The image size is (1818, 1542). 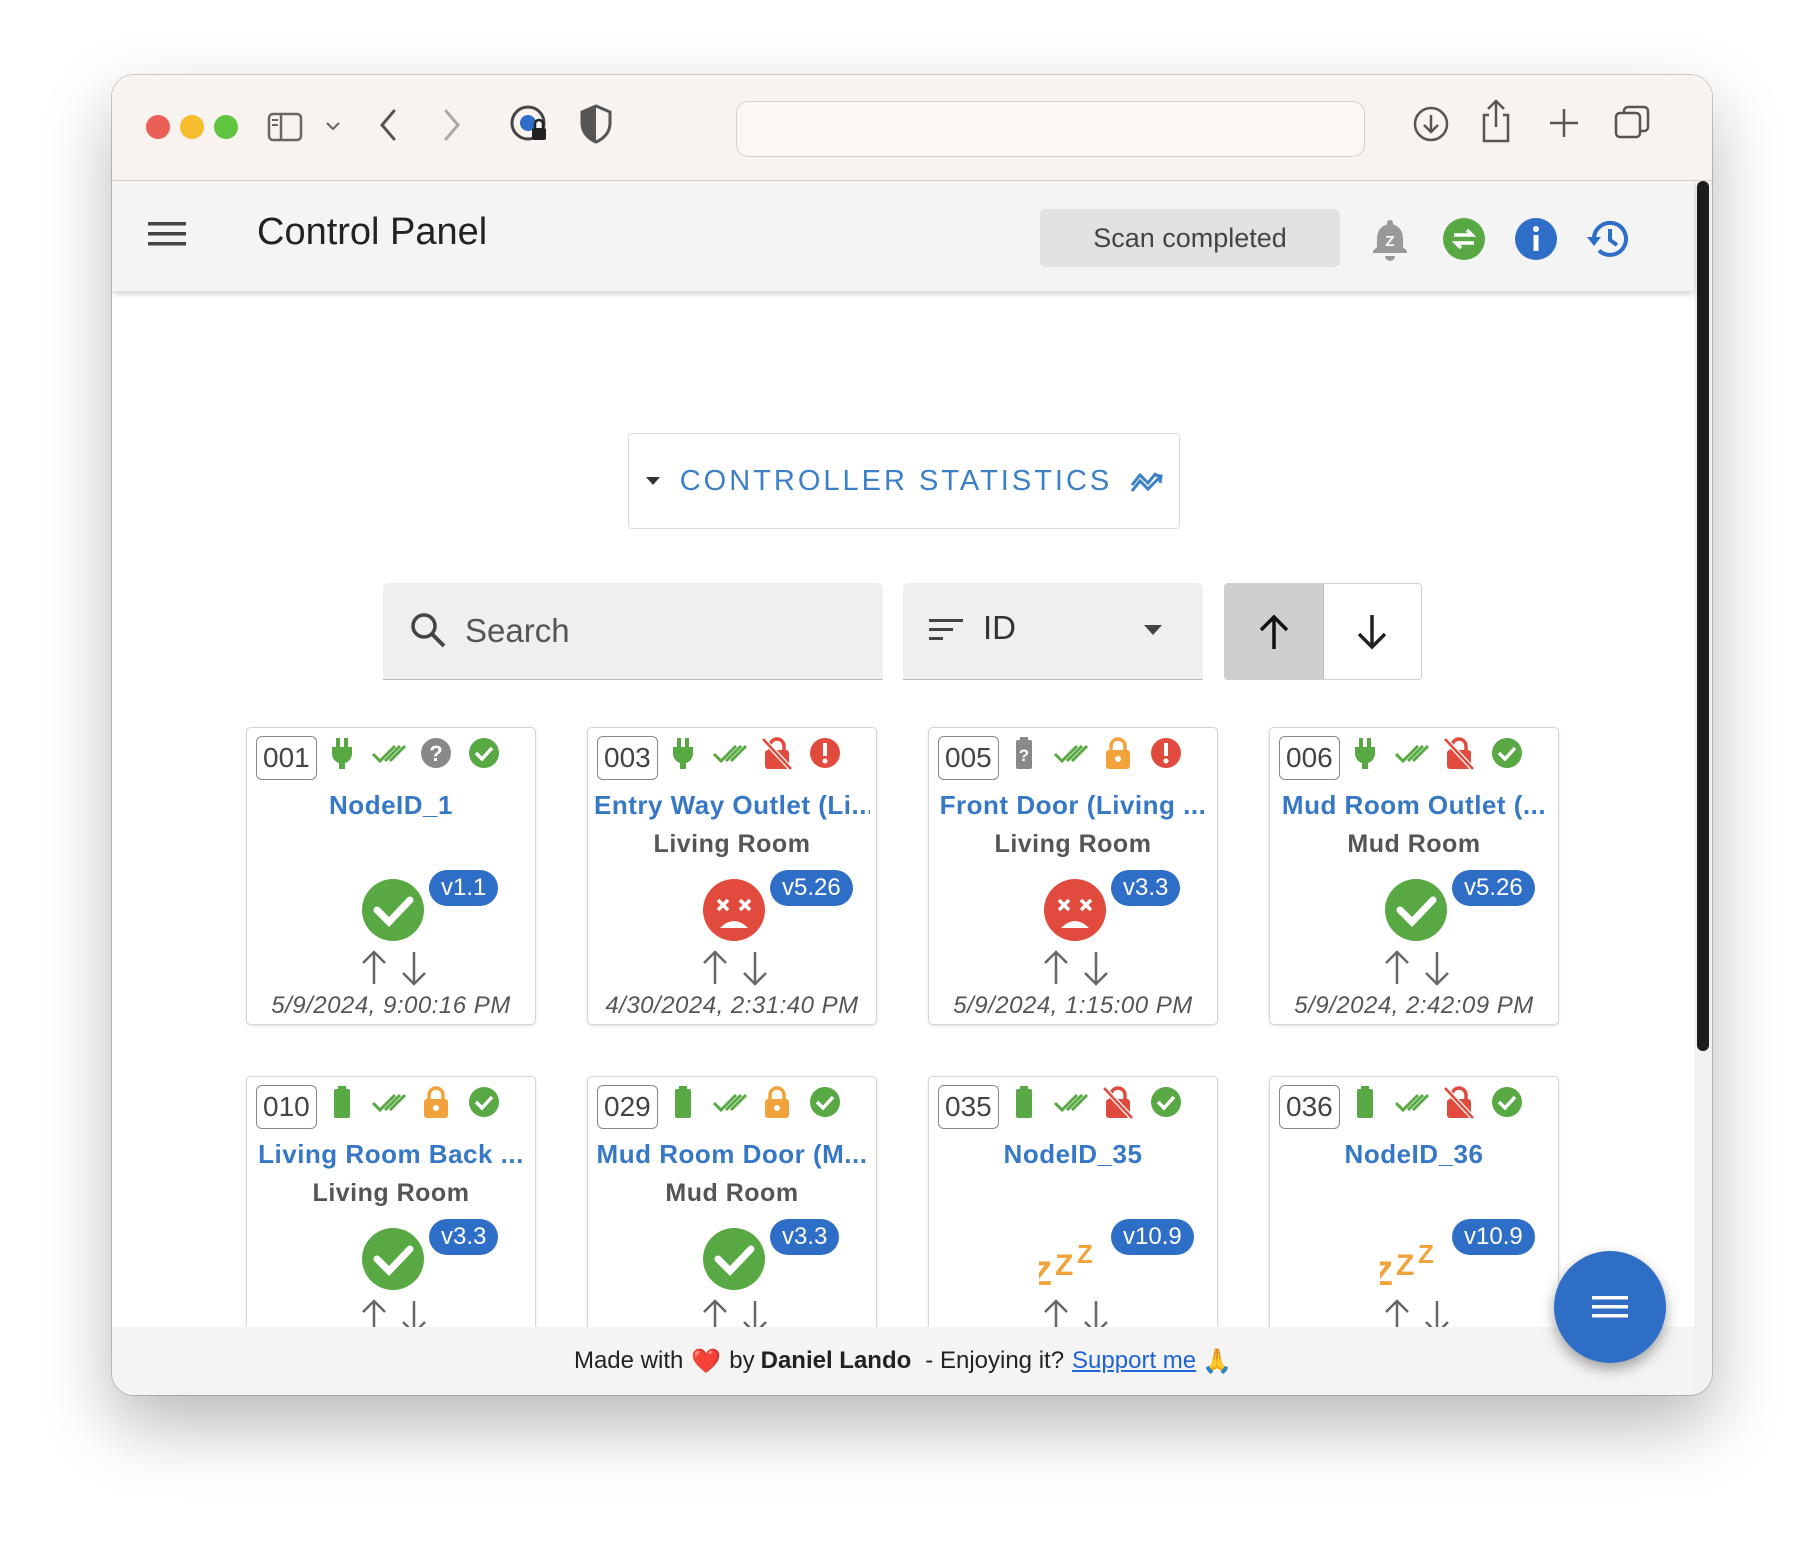 I want to click on trending-icon, so click(x=1147, y=482).